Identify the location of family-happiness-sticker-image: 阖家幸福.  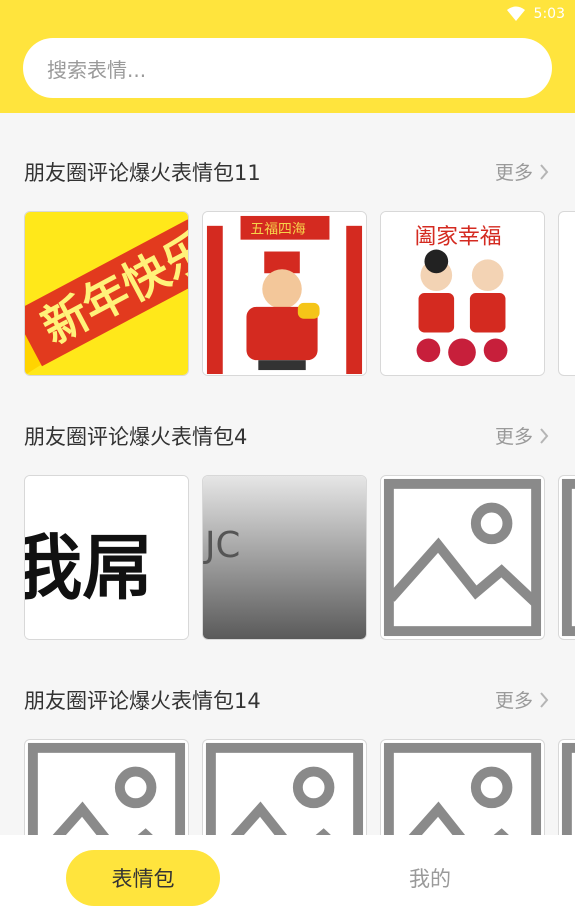
(462, 293).